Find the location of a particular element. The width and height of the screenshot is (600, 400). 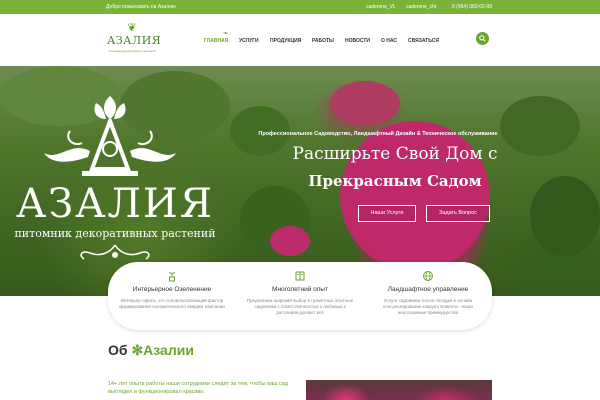

logo-tagline: питомник декоративных растений is located at coordinates (132, 51).